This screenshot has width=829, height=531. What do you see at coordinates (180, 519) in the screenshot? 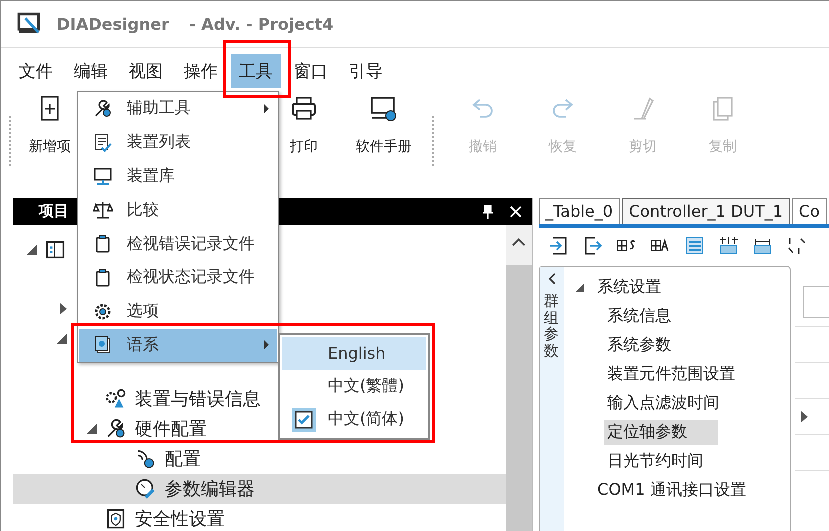
I see `tree-item: 安全性设置` at bounding box center [180, 519].